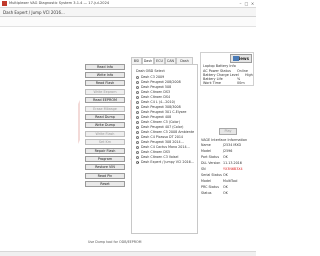 The image size is (320, 256). What do you see at coordinates (128, 253) in the screenshot?
I see `status-bar` at bounding box center [128, 253].